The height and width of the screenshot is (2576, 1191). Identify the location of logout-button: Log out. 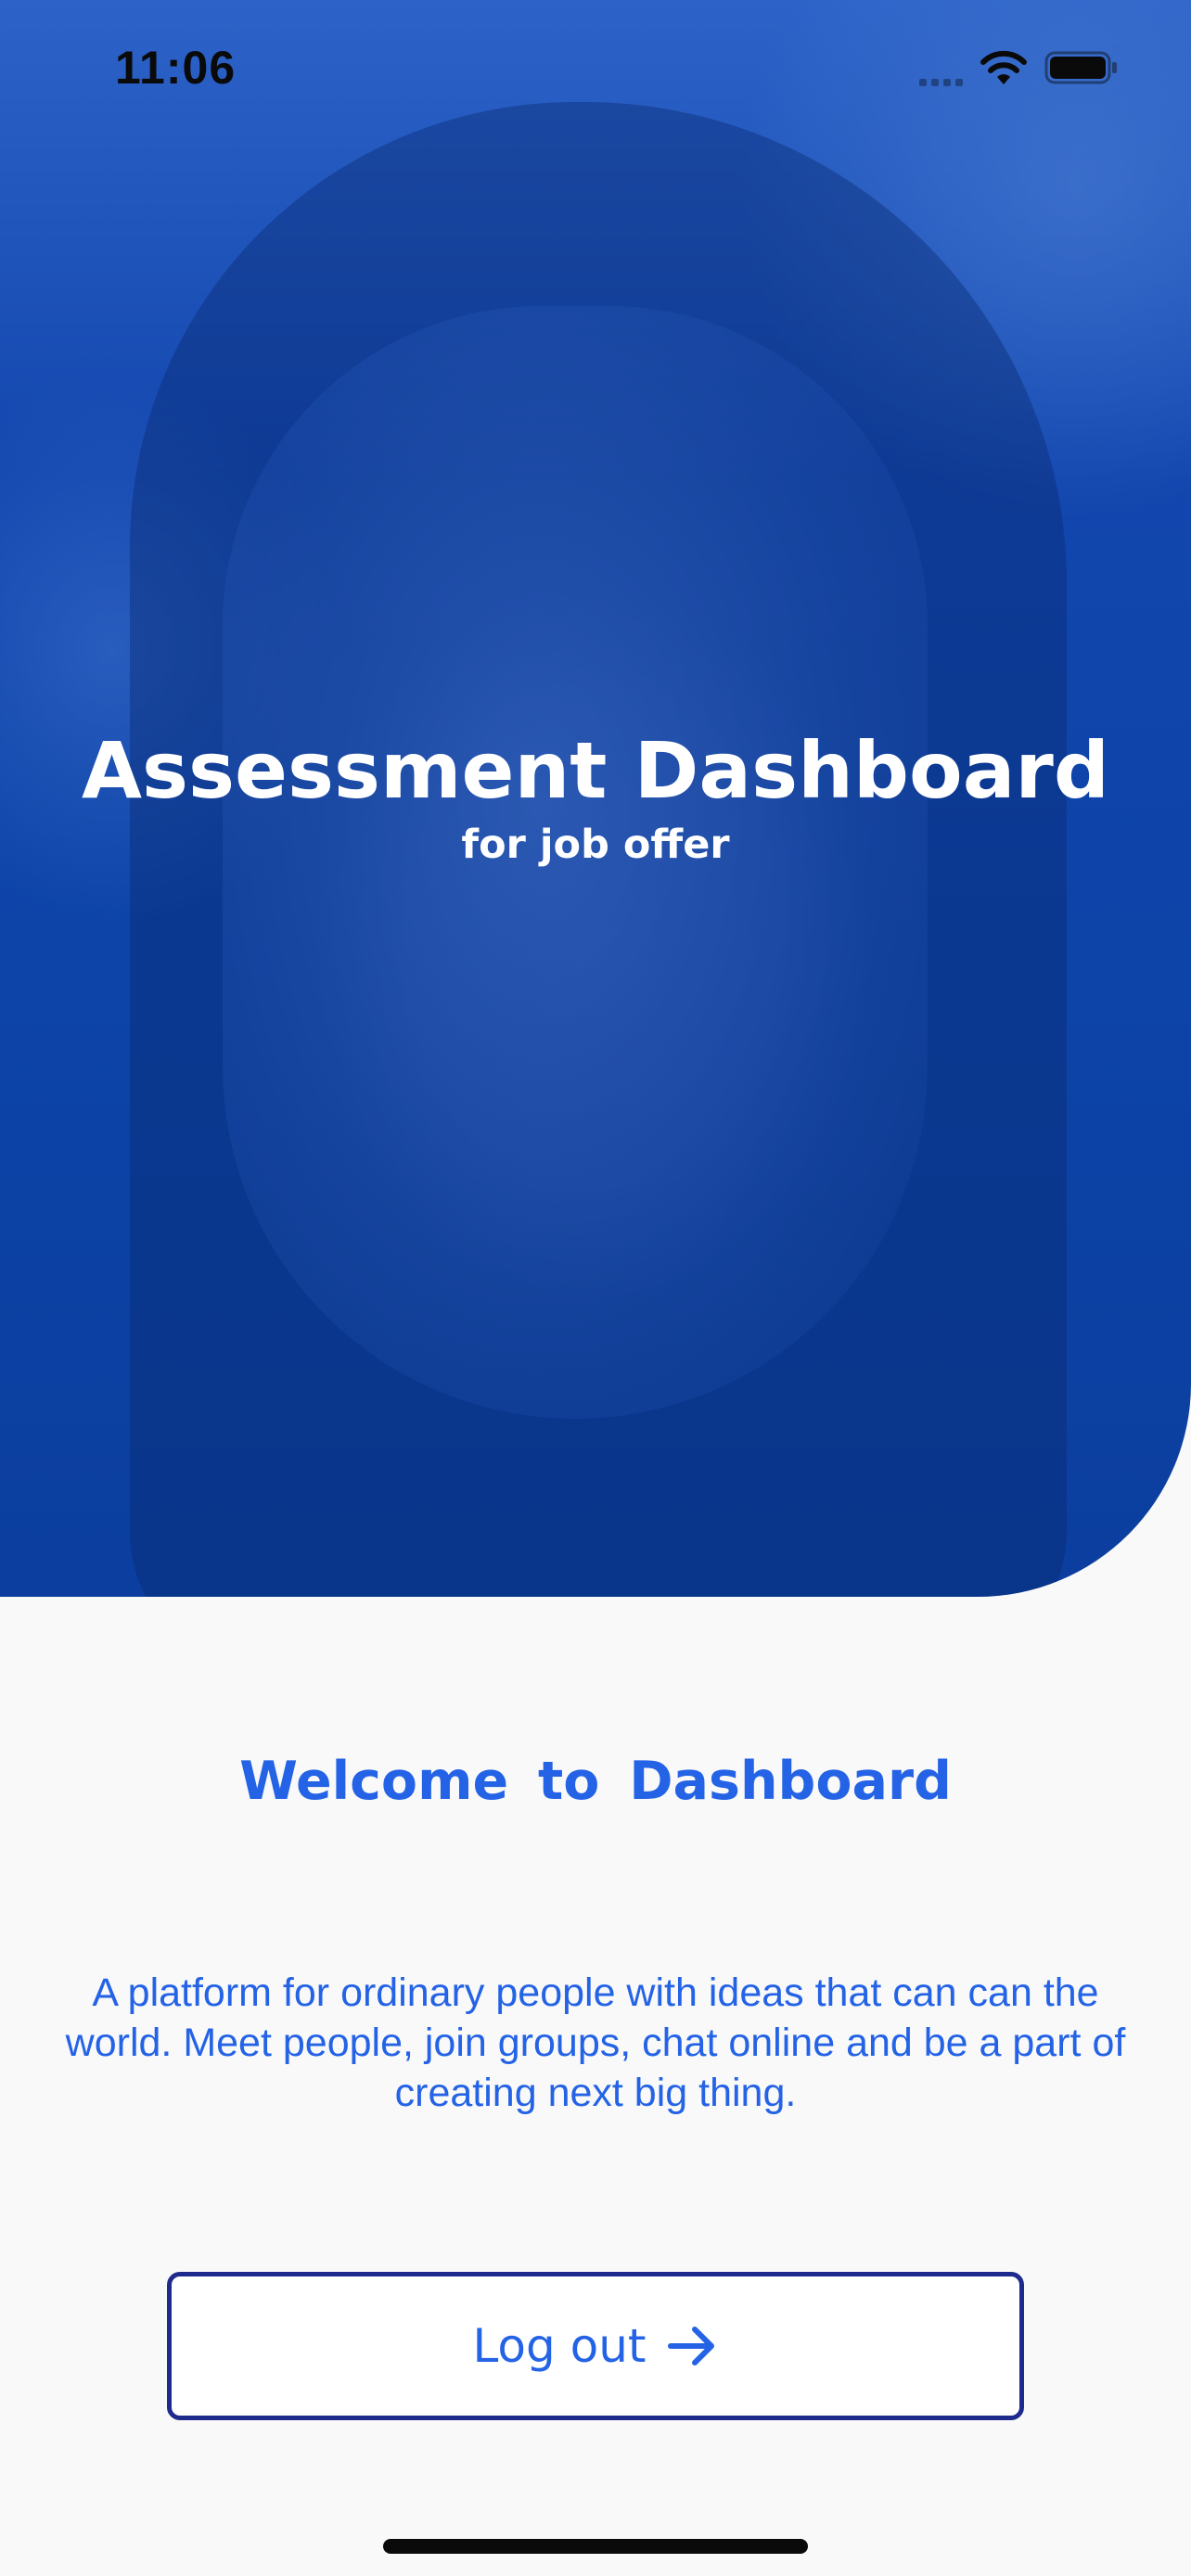
(595, 2346).